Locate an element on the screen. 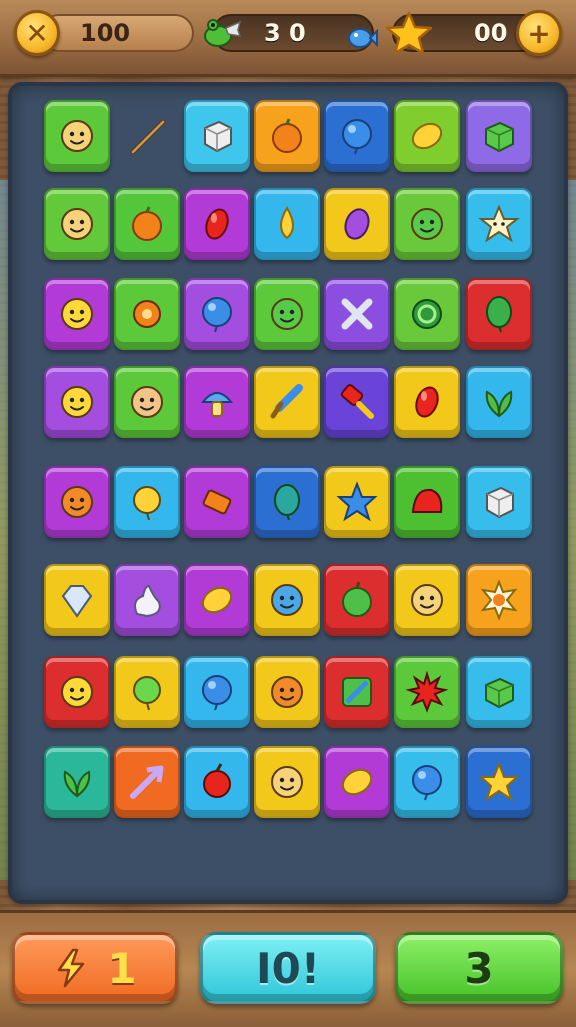 Image resolution: width=576 pixels, height=1027 pixels. mushroom-icon is located at coordinates (217, 404).